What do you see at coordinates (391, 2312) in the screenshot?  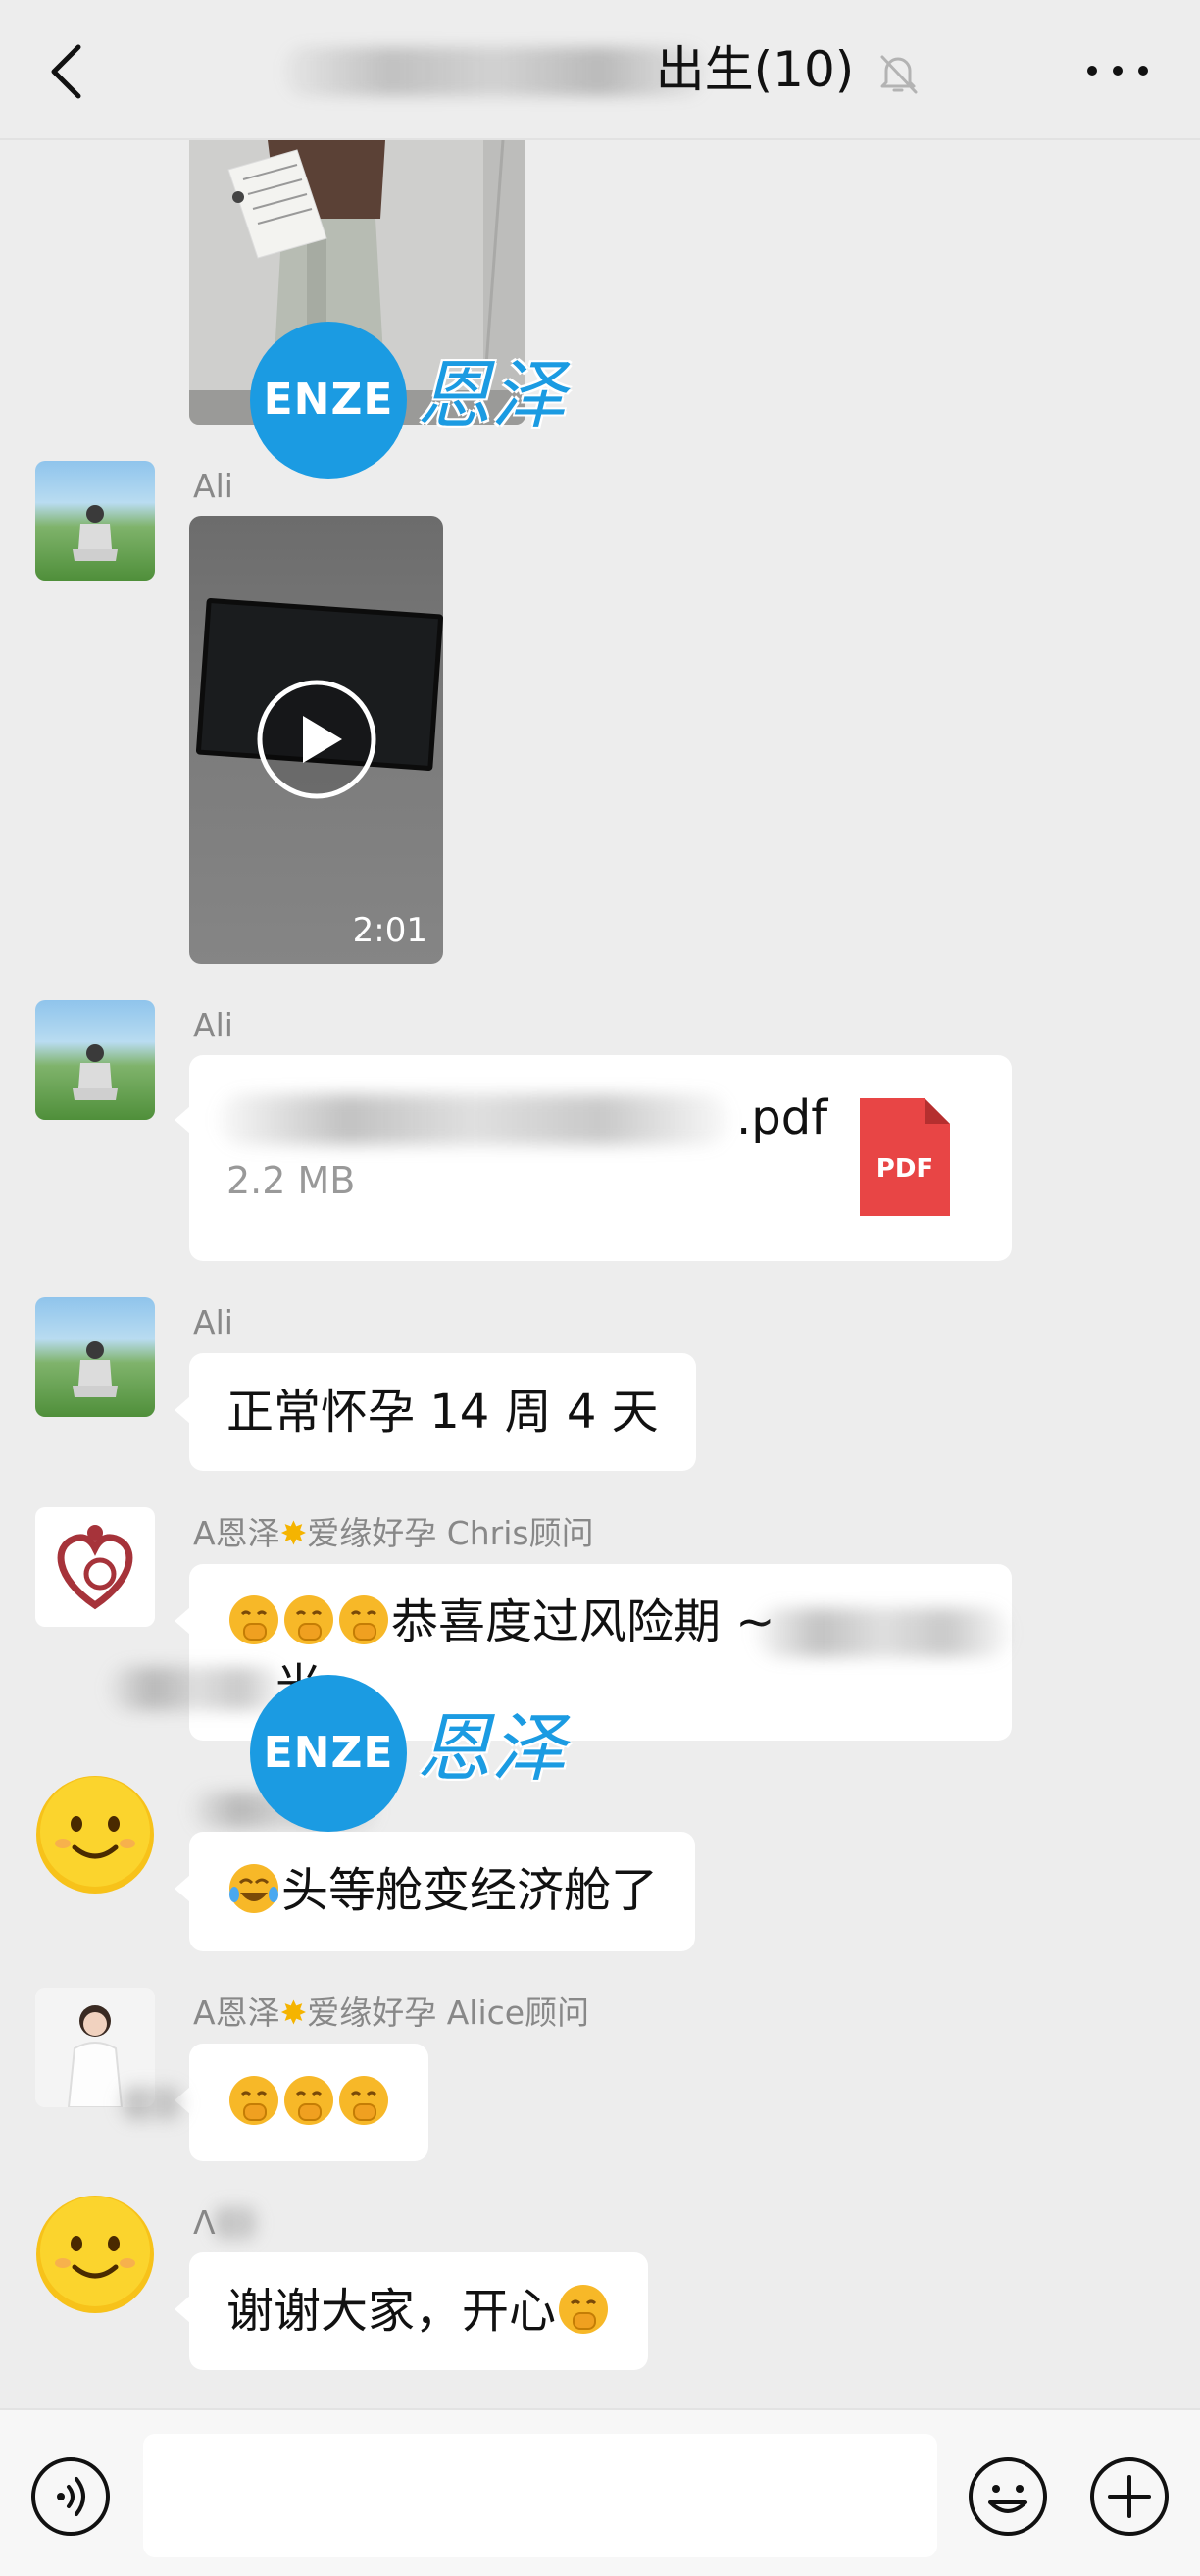 I see `message-text: 谢谢大家，开心` at bounding box center [391, 2312].